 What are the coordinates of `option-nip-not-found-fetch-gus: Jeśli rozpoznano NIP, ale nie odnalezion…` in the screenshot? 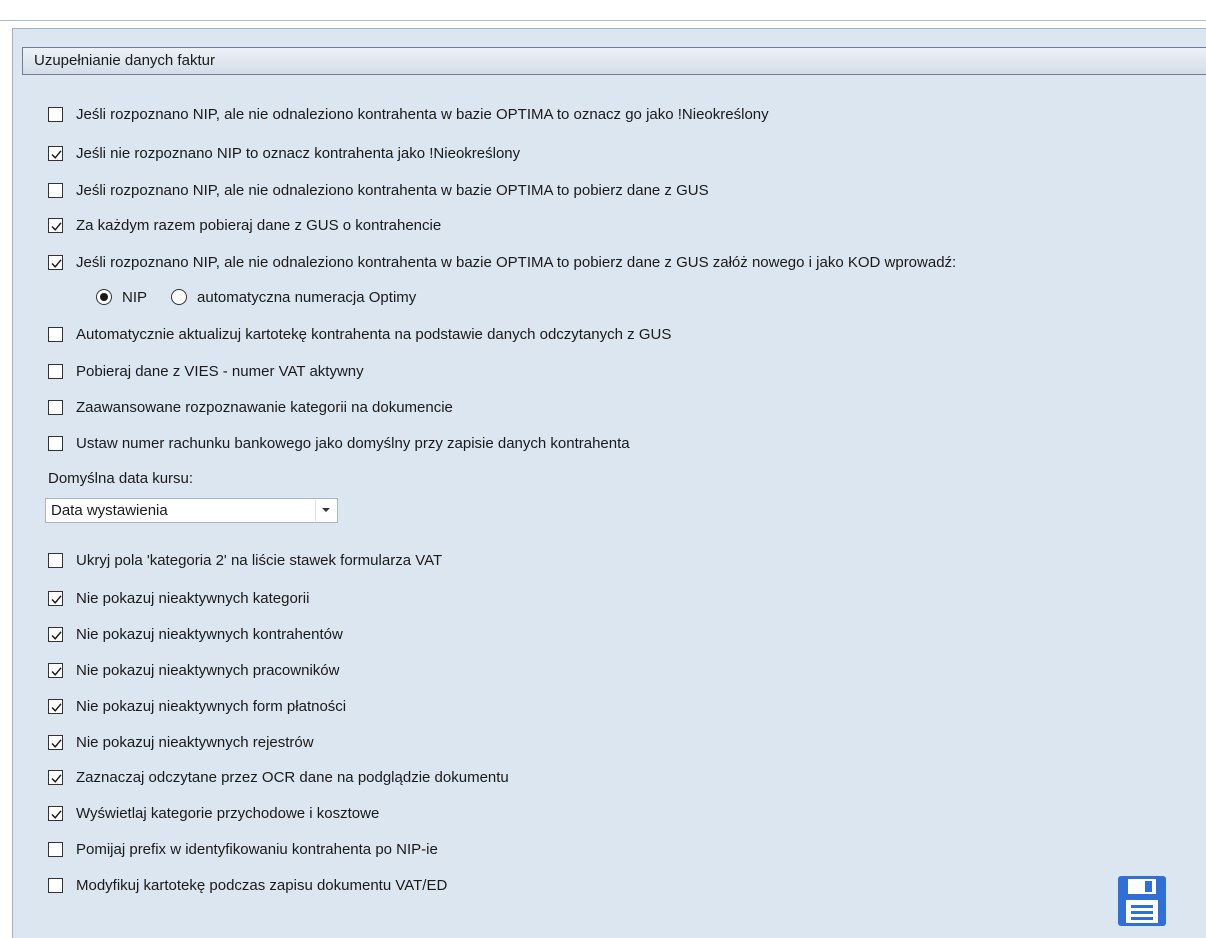 It's located at (378, 190).